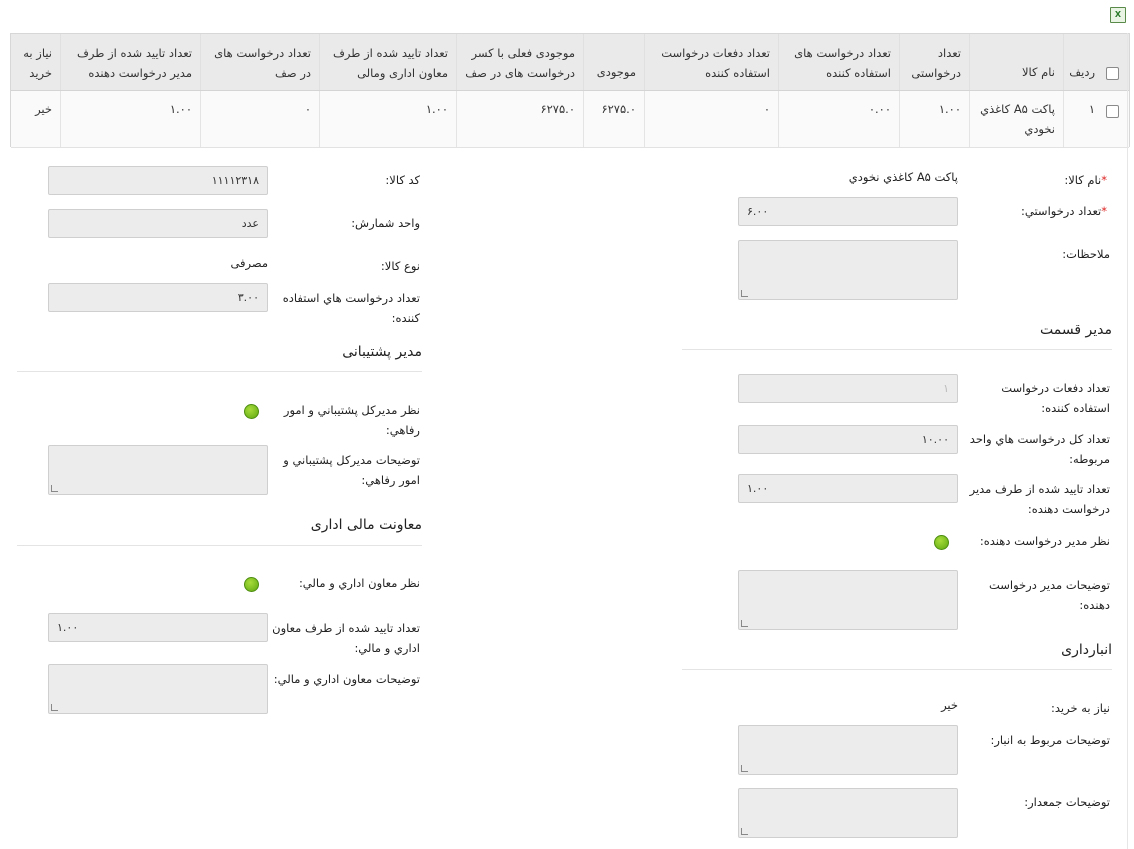 The height and width of the screenshot is (849, 1134). What do you see at coordinates (387, 62) in the screenshot?
I see `header-approved-deputy: تعداد تایید شده از طرف معاون اداری ومالی` at bounding box center [387, 62].